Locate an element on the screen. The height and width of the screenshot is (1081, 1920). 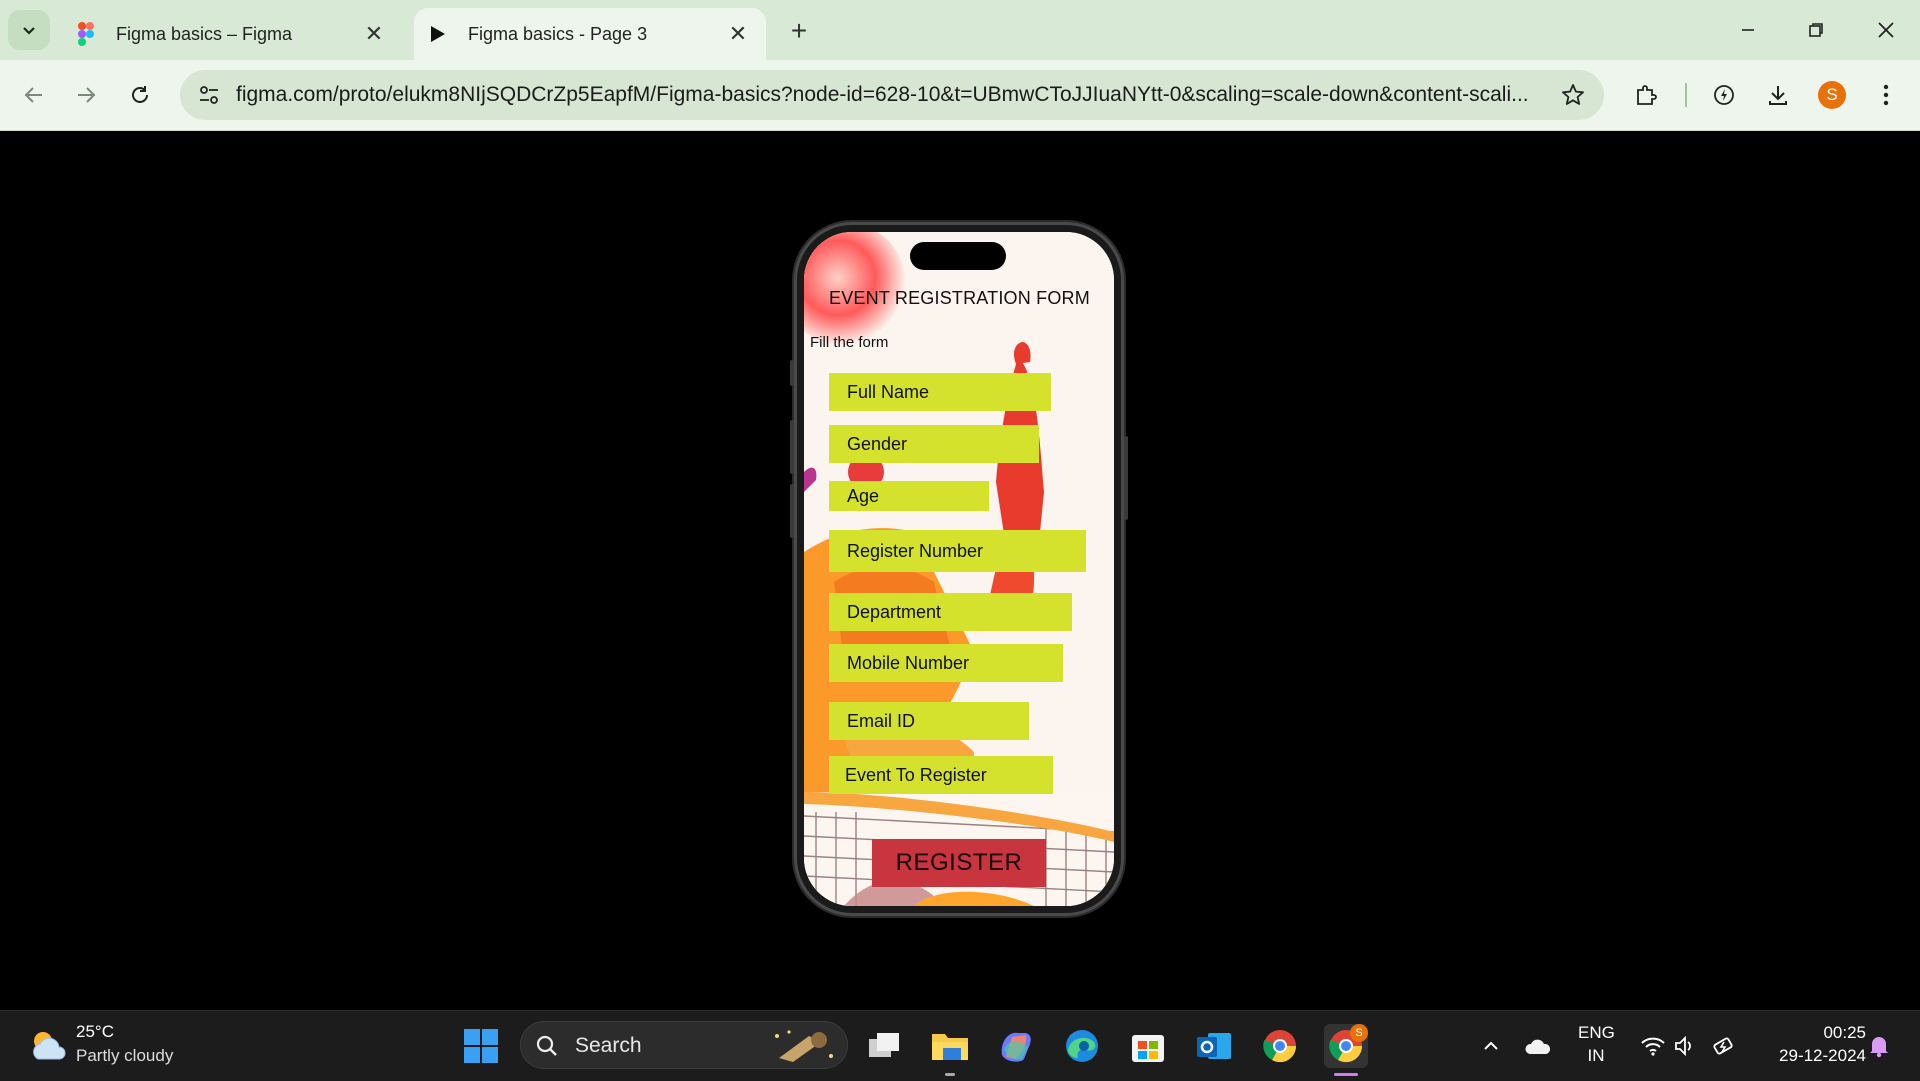
battery-charging-icon is located at coordinates (1723, 1046).